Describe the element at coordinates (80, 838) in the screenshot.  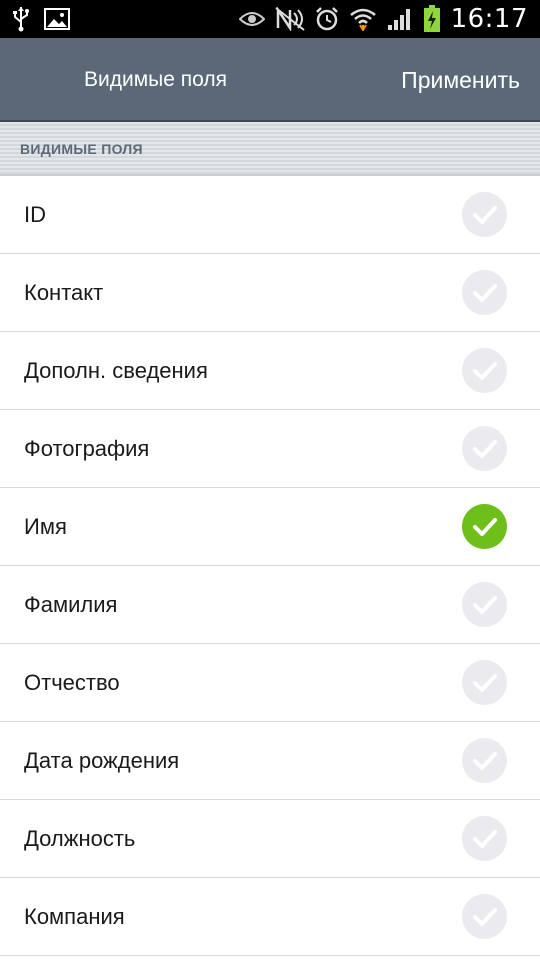
I see `list-item-label: Должность` at that location.